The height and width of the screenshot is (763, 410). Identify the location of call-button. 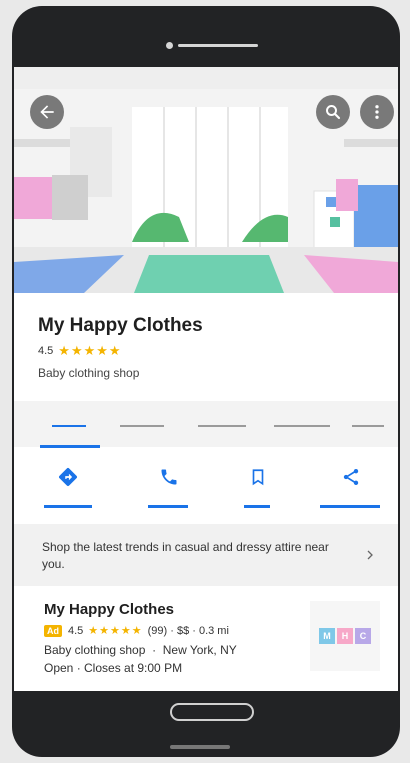
(169, 477).